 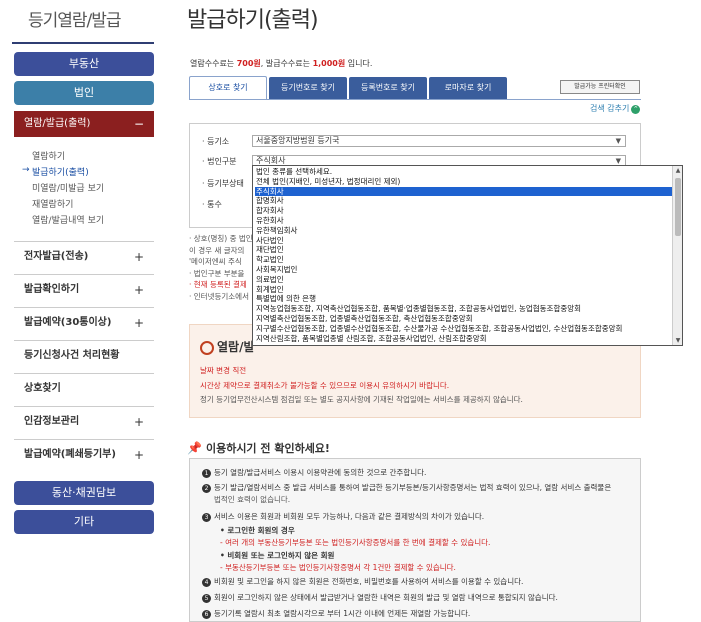 I want to click on number-badge: 5, so click(x=206, y=598).